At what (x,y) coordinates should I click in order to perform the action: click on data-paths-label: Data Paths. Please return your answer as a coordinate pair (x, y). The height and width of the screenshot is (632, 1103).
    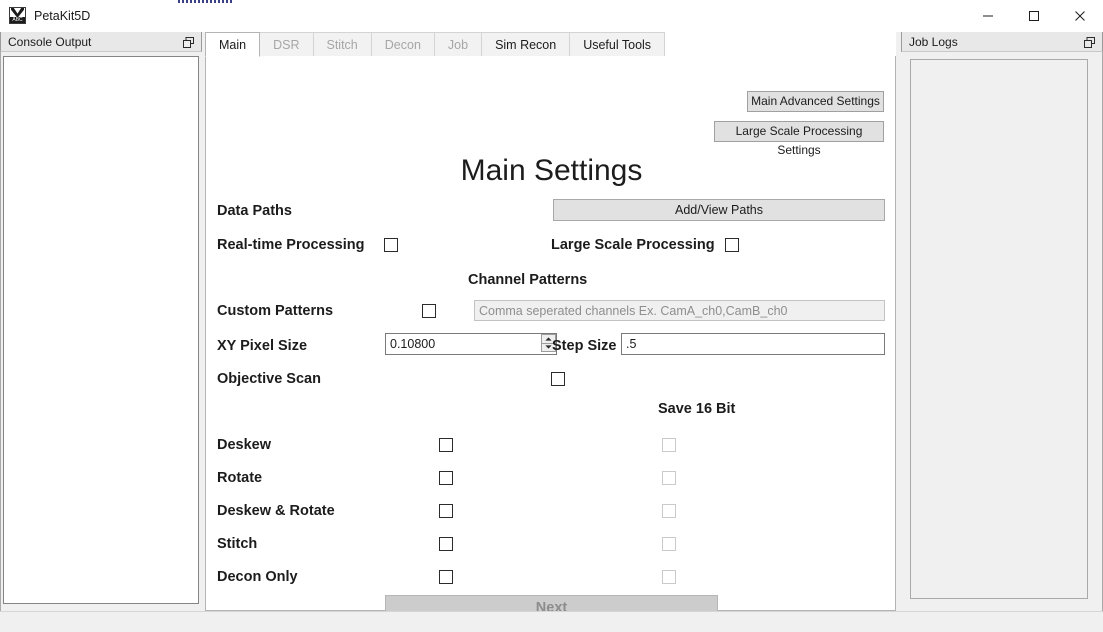
    Looking at the image, I should click on (254, 211).